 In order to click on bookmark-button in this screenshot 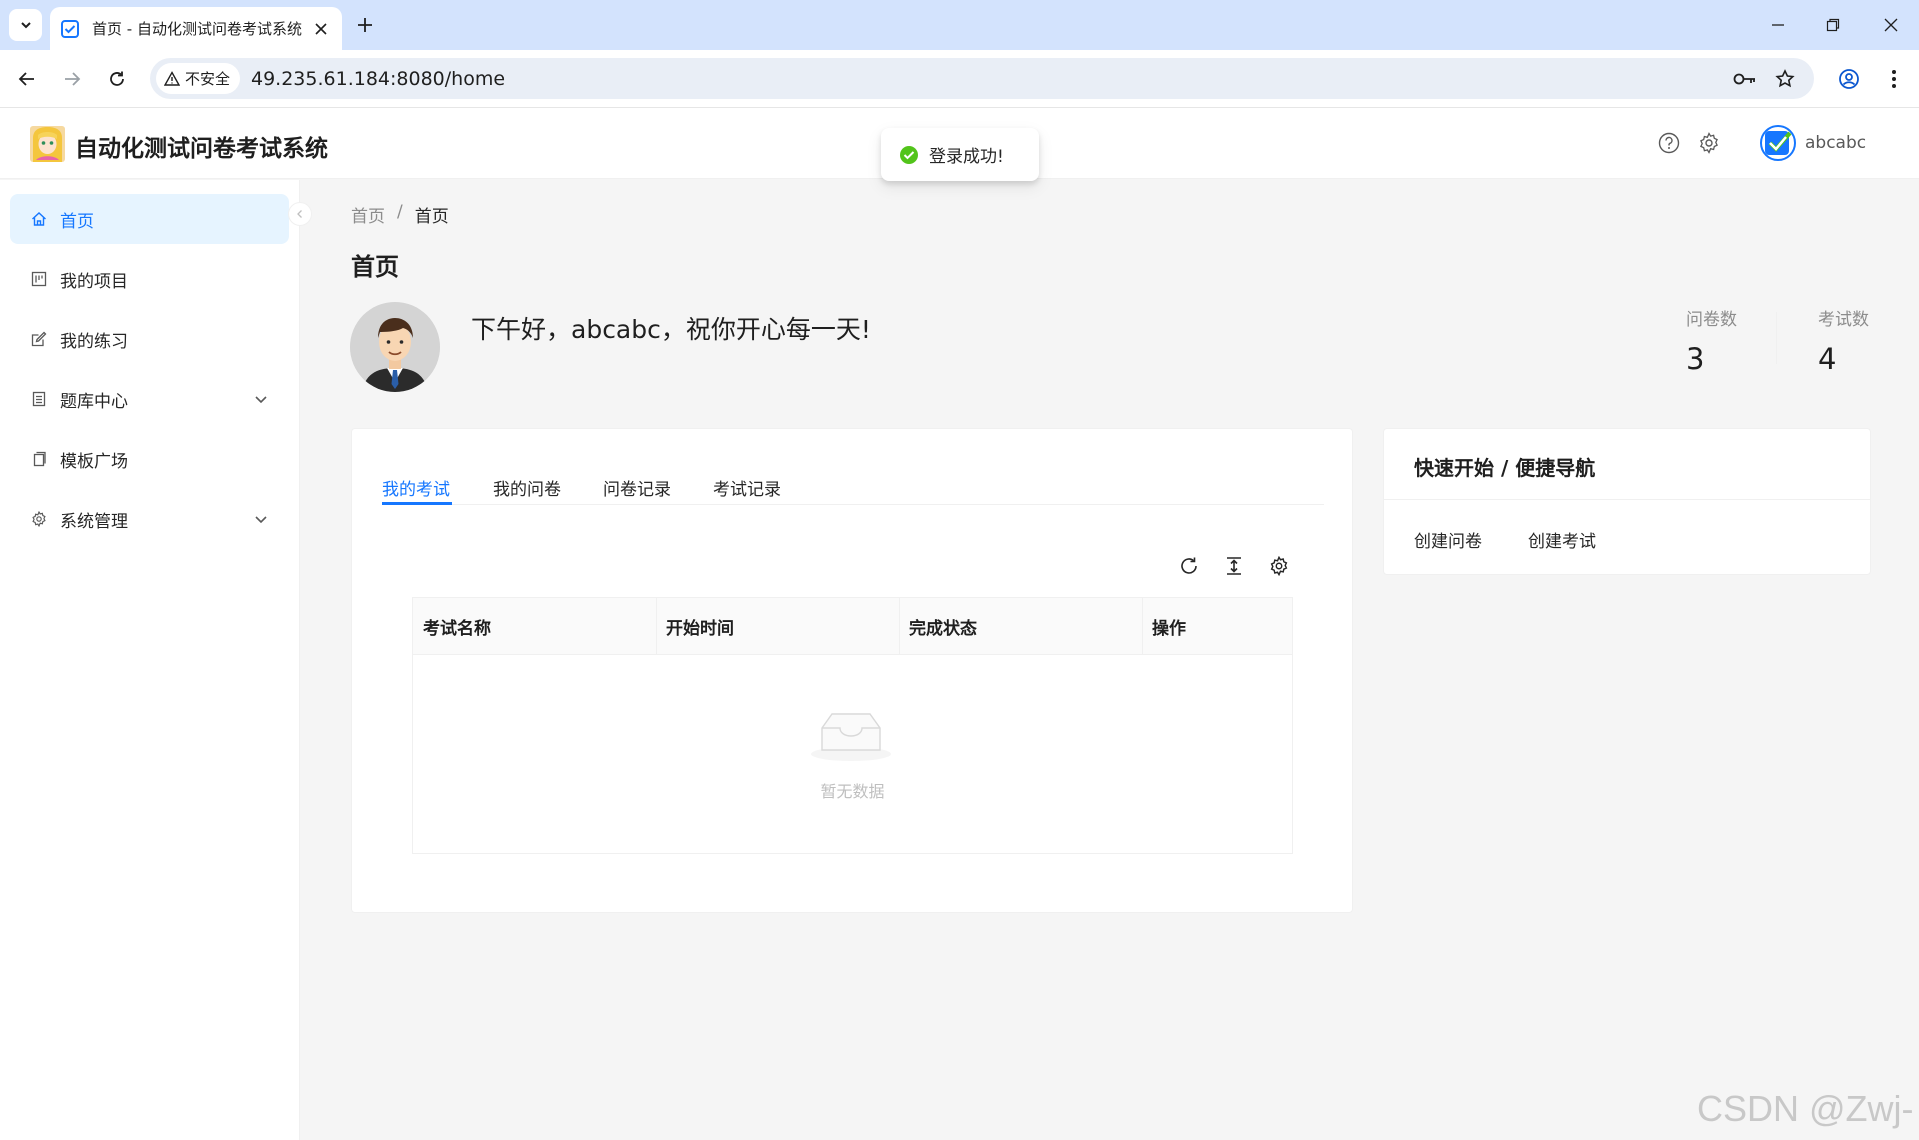, I will do `click(1785, 79)`.